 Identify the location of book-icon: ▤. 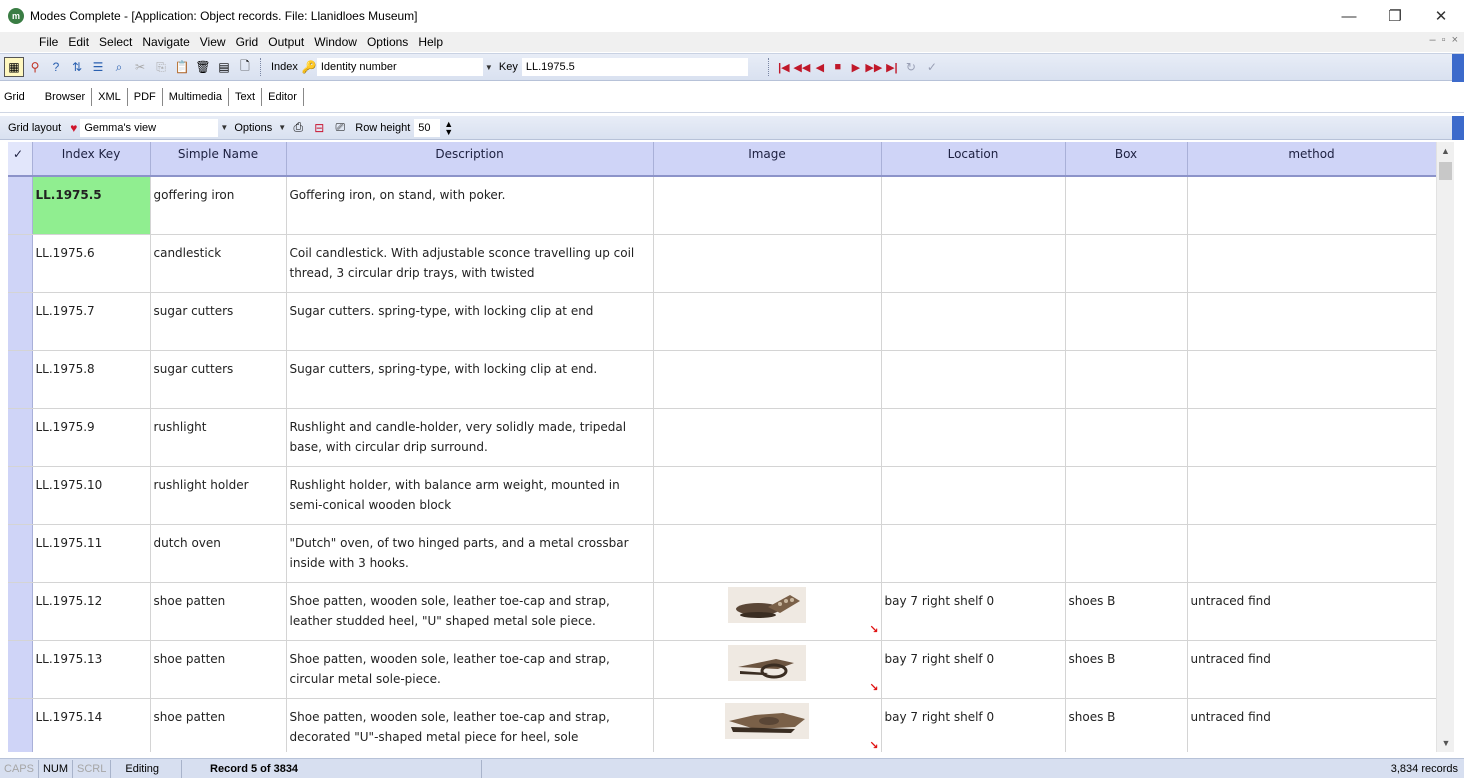
(224, 67).